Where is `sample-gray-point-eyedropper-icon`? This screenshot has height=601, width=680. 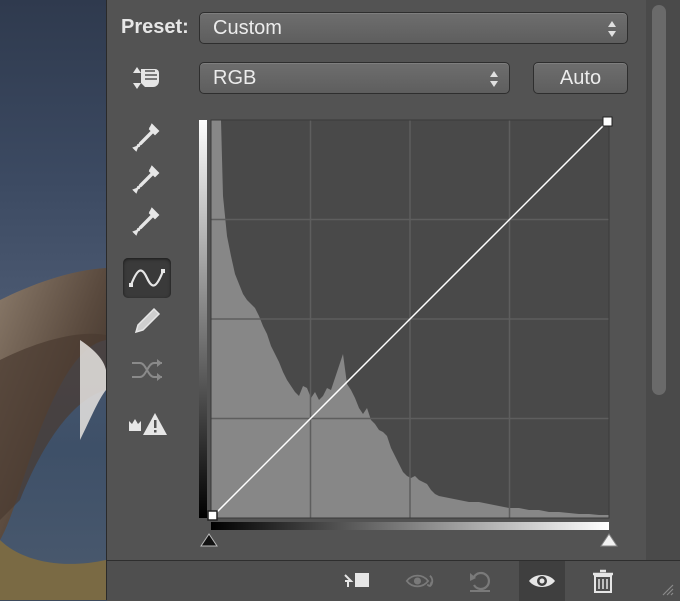 sample-gray-point-eyedropper-icon is located at coordinates (147, 180).